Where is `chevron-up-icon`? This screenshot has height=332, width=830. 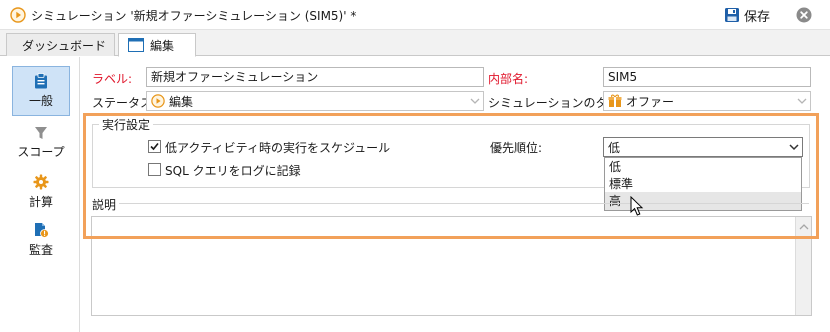
chevron-up-icon is located at coordinates (804, 227).